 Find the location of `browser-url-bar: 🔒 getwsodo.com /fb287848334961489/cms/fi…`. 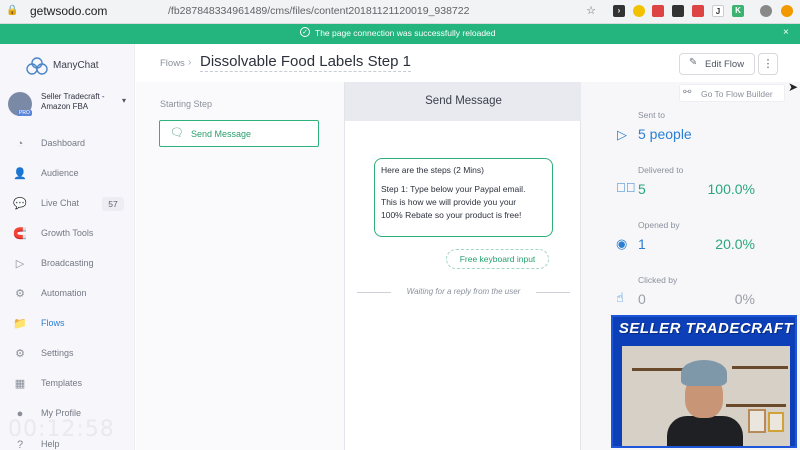

browser-url-bar: 🔒 getwsodo.com /fb287848334961489/cms/fi… is located at coordinates (400, 12).